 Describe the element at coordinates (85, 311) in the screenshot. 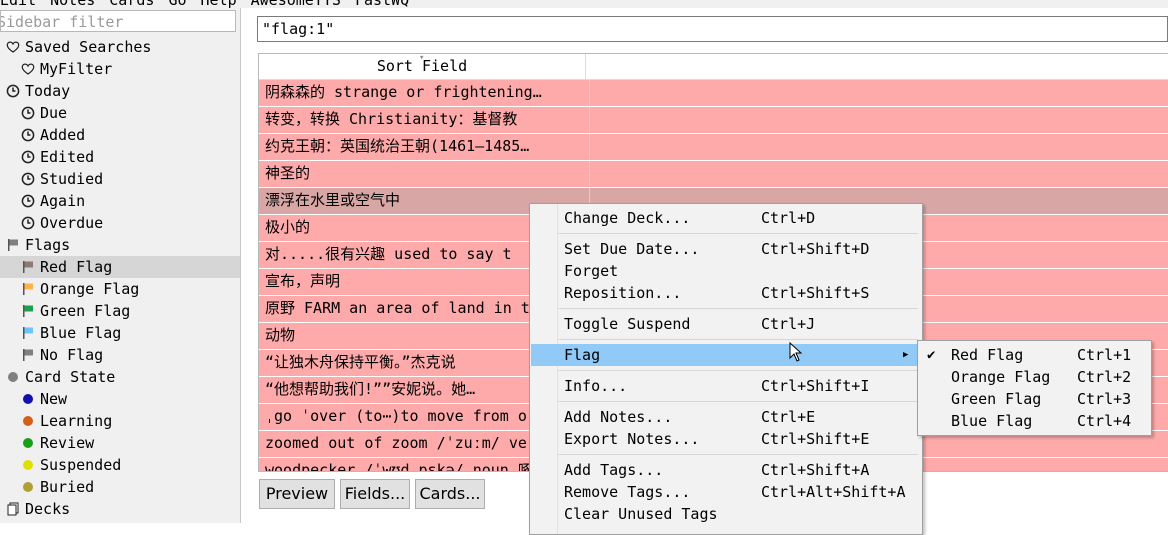

I see `sidebar-item-label: Green Flag` at that location.